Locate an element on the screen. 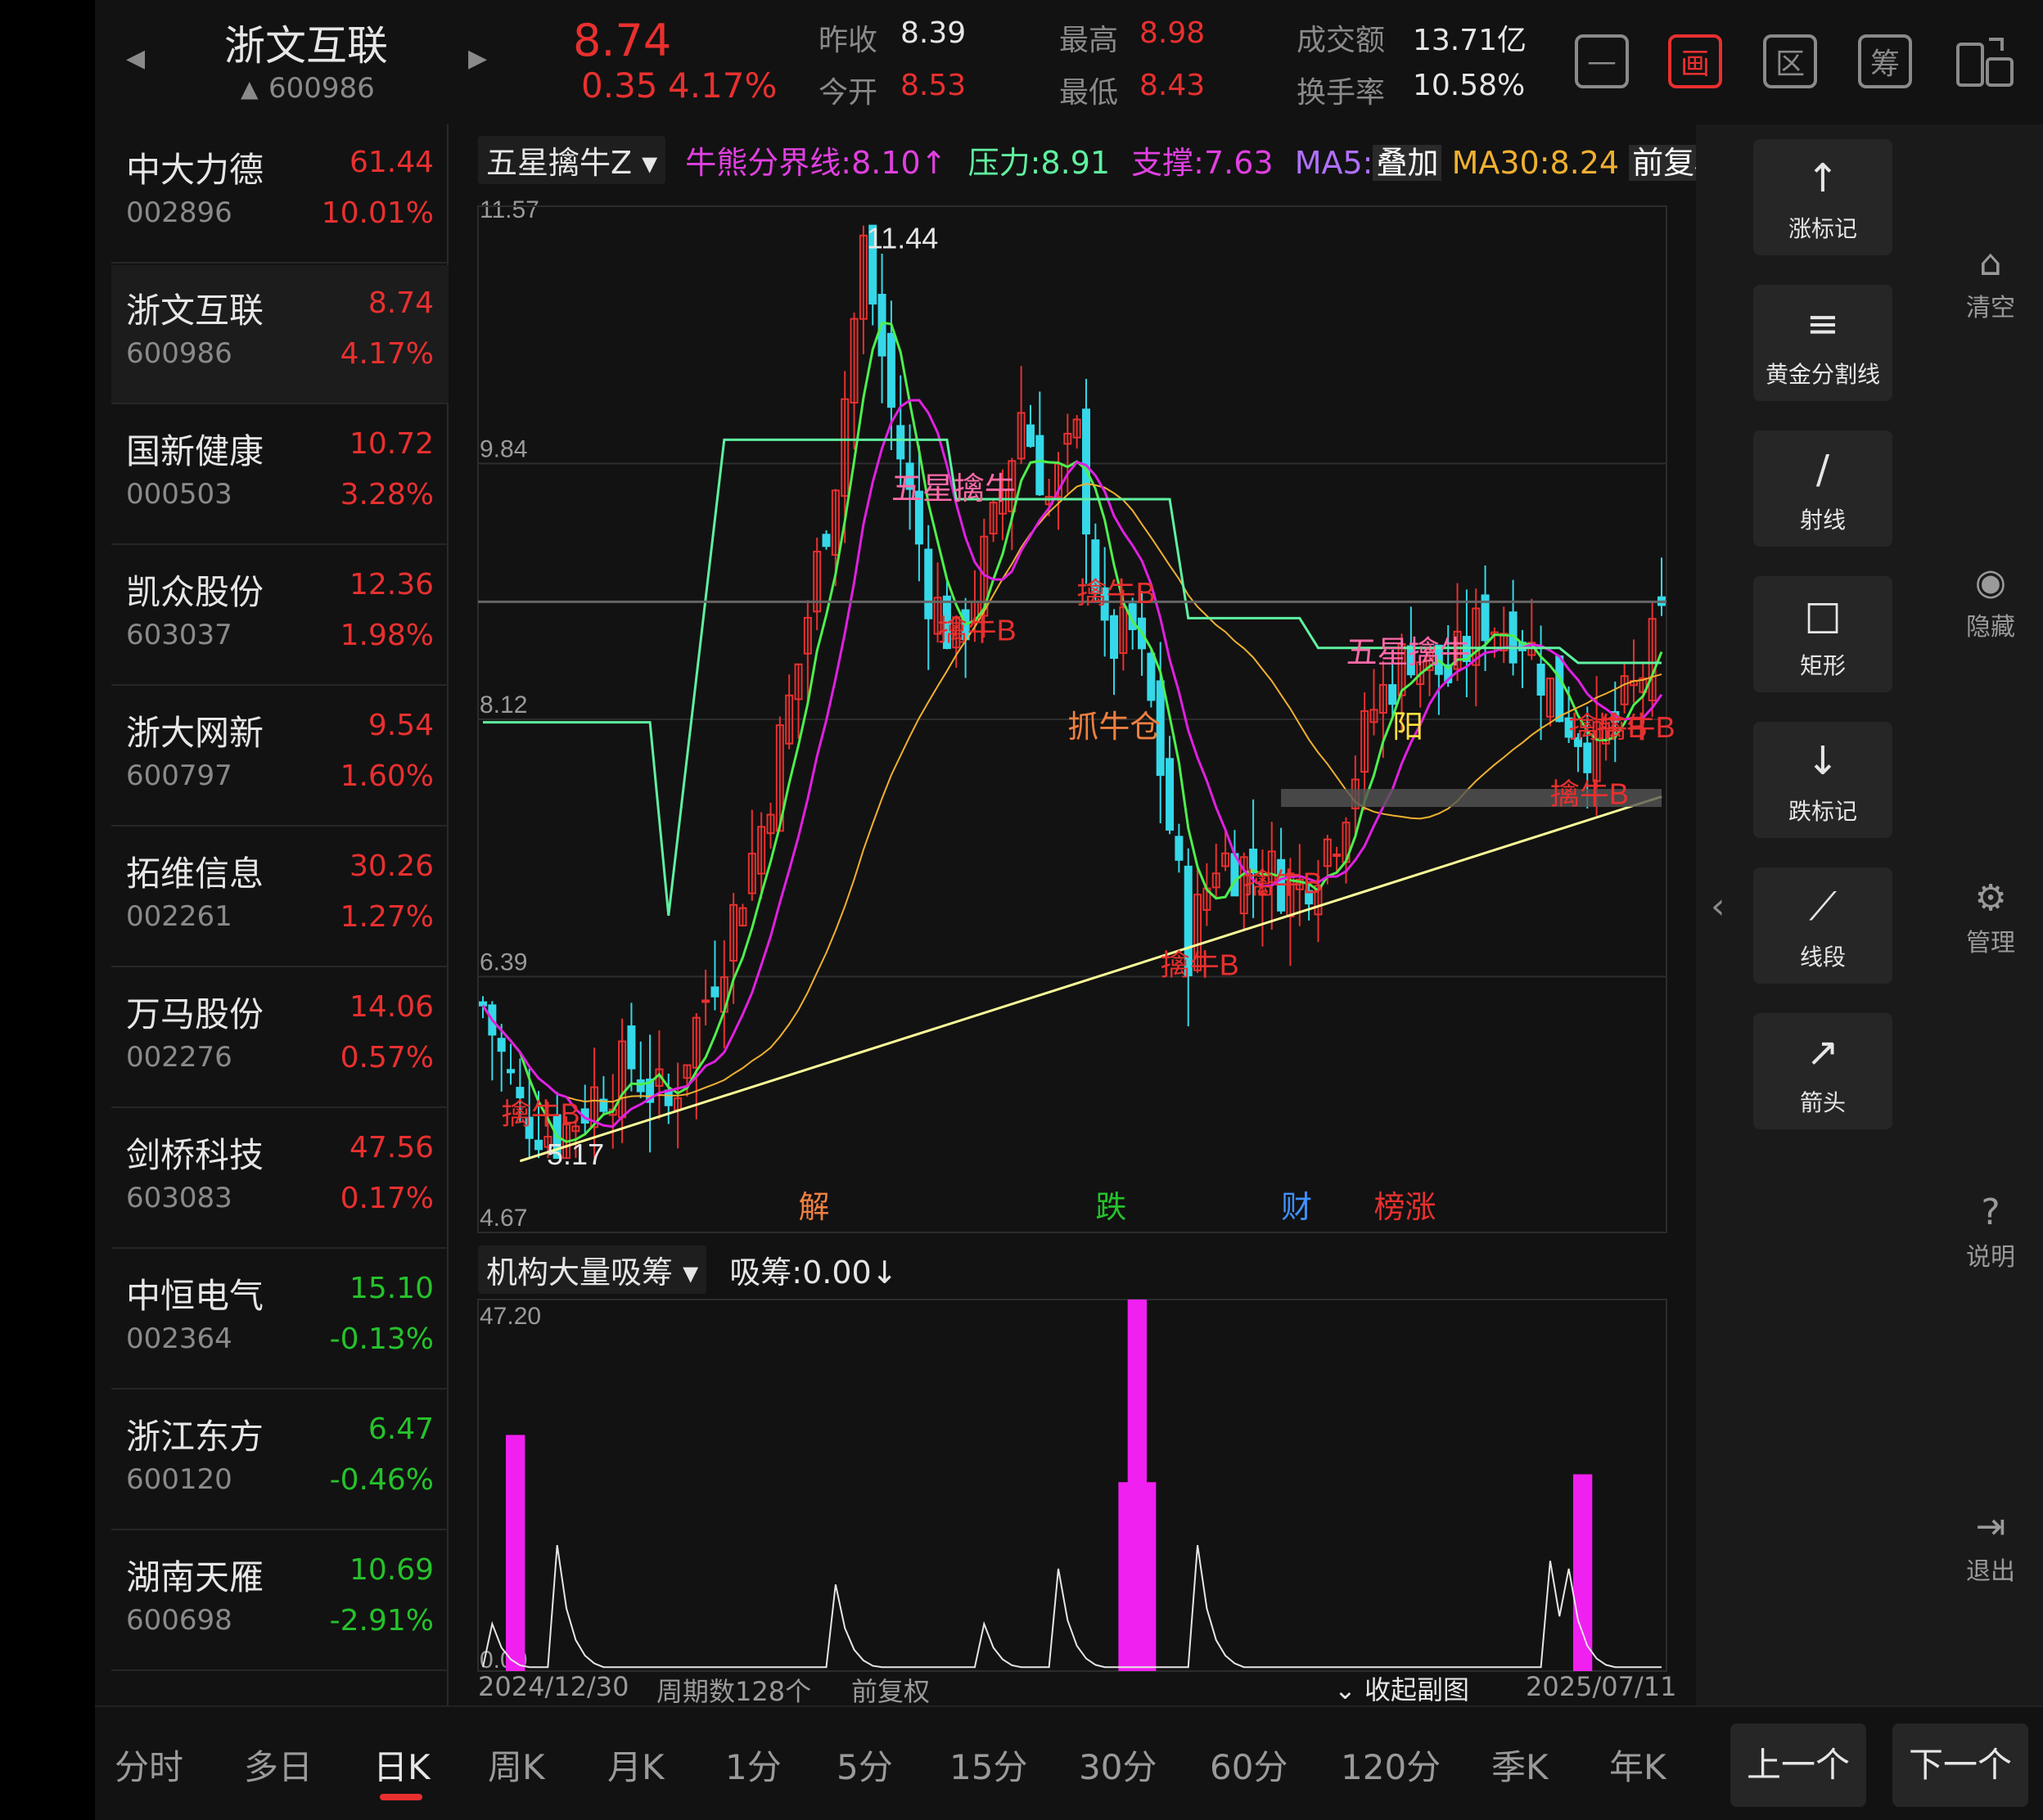 The height and width of the screenshot is (1820, 2043). side-tool-label: 清空 is located at coordinates (1990, 308).